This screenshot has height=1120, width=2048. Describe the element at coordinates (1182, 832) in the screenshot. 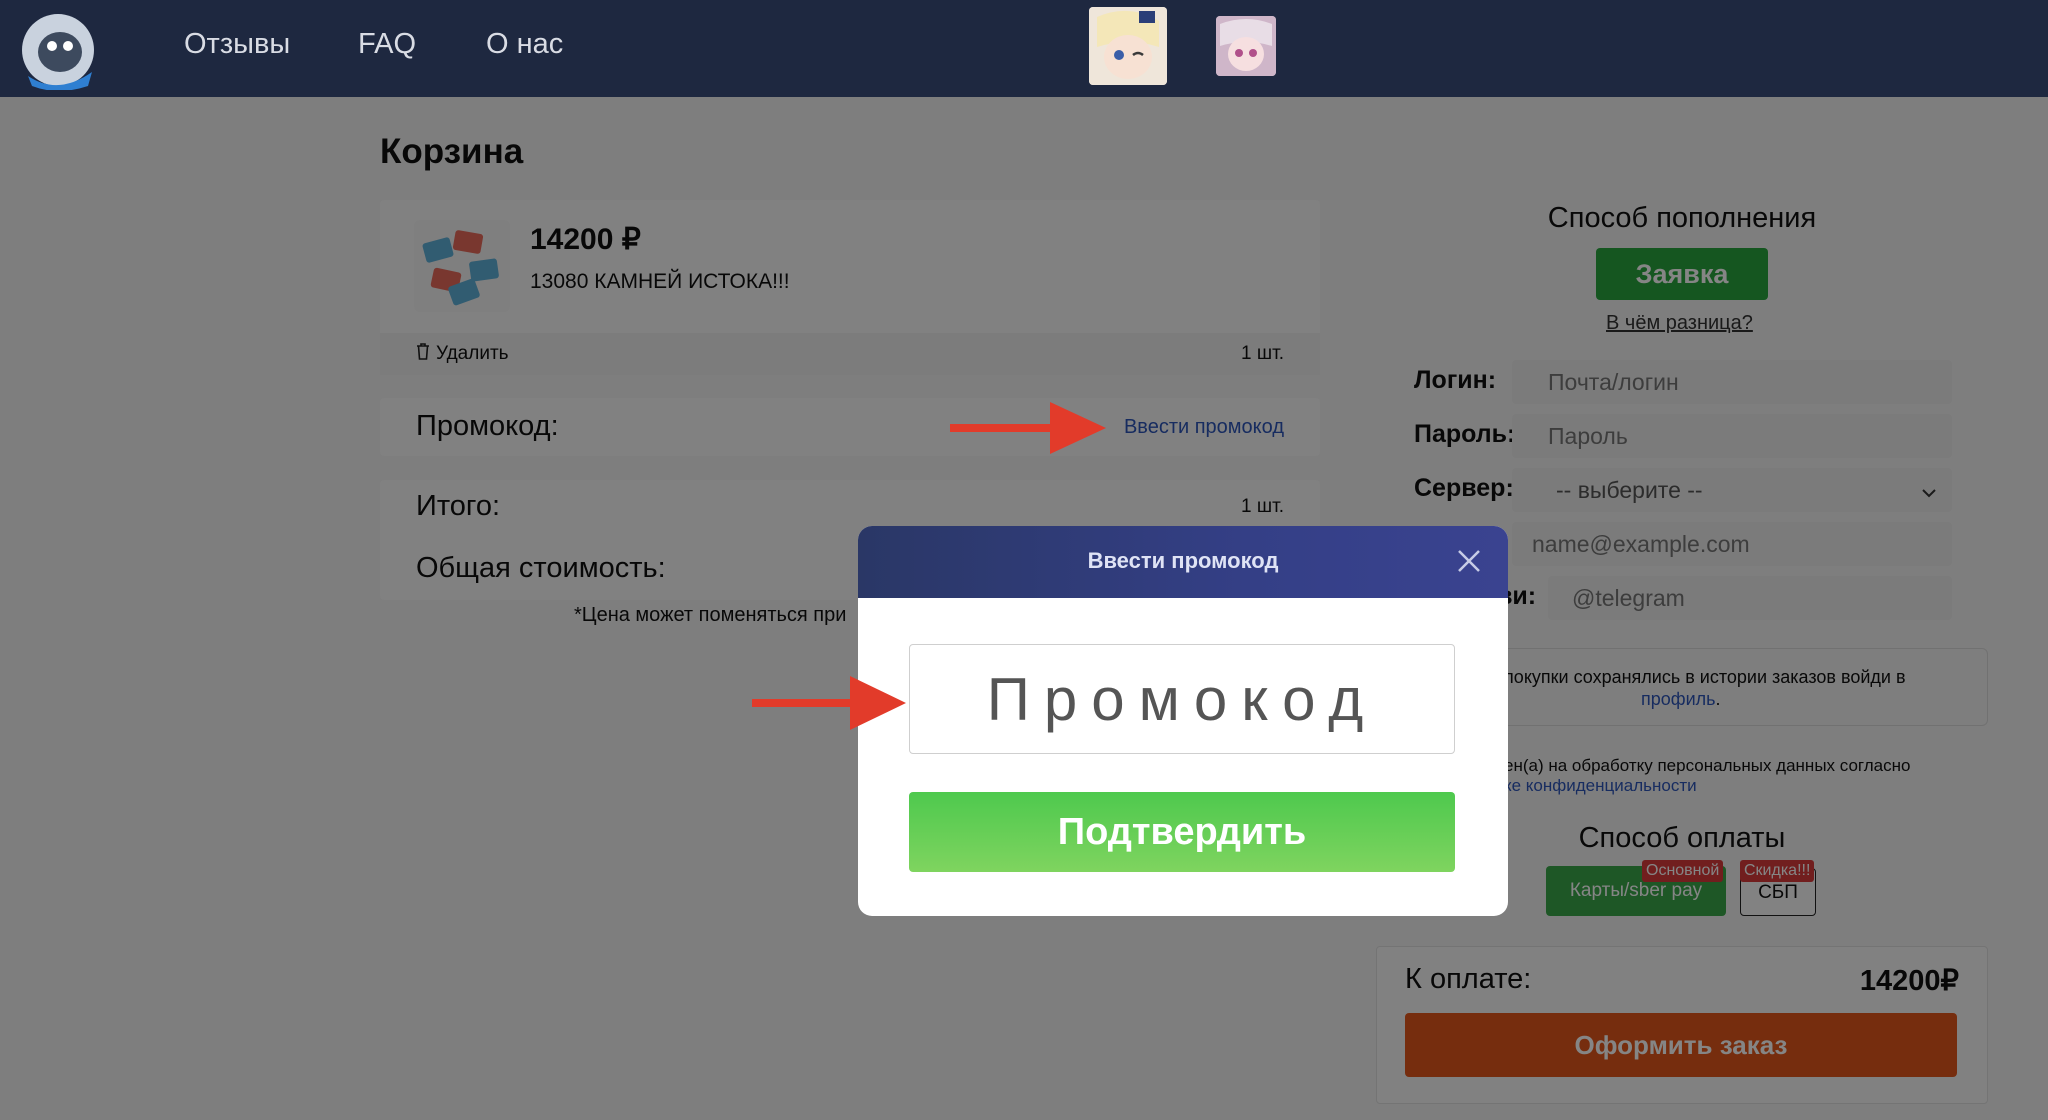

I see `confirm-button: Подтвердить` at that location.